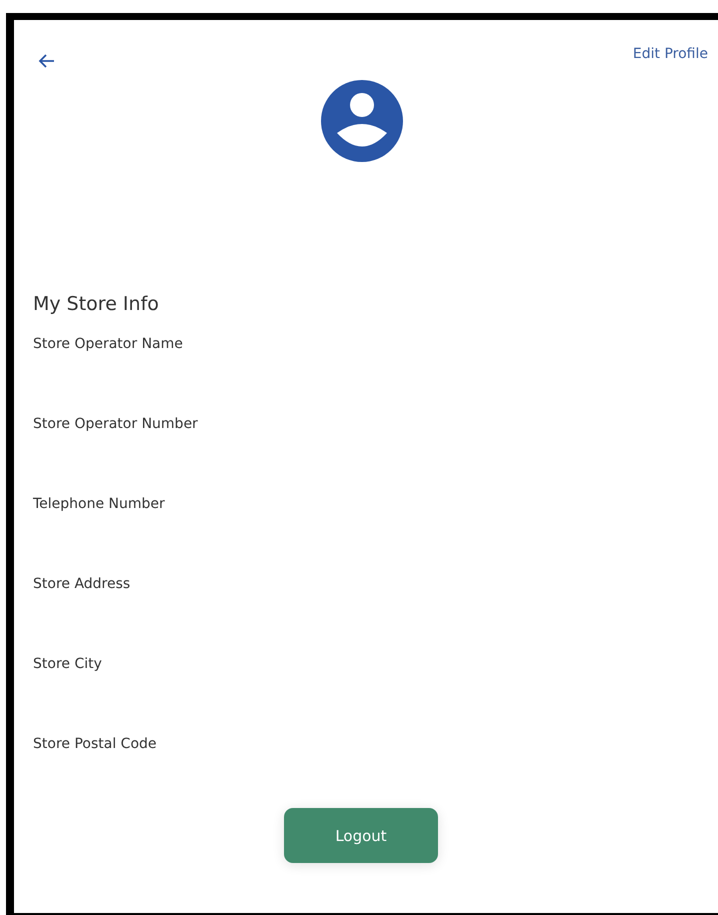  I want to click on field-label: Telephone Number, so click(99, 504).